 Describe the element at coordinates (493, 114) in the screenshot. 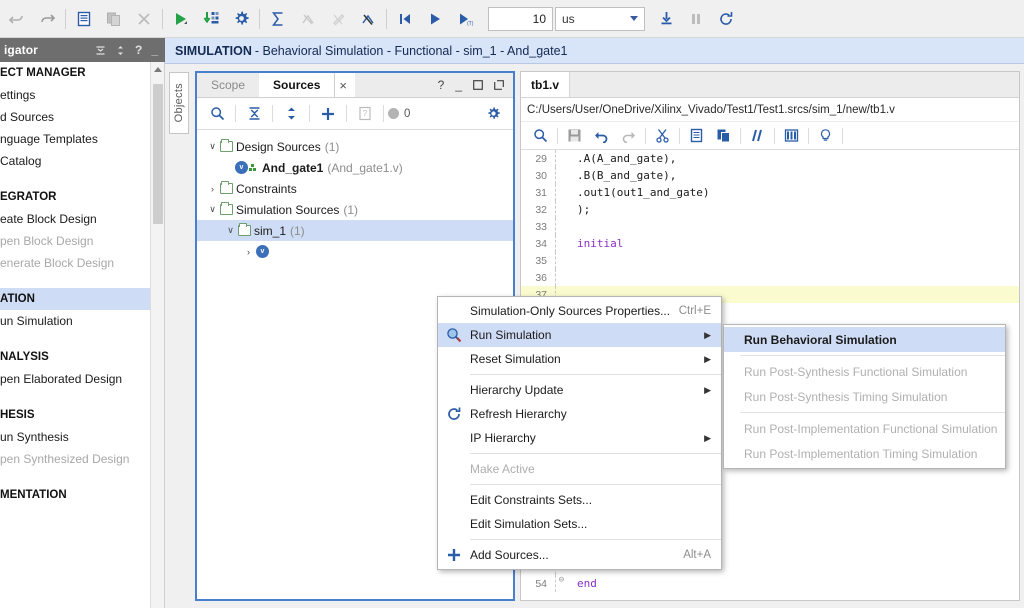

I see `gear-icon` at that location.